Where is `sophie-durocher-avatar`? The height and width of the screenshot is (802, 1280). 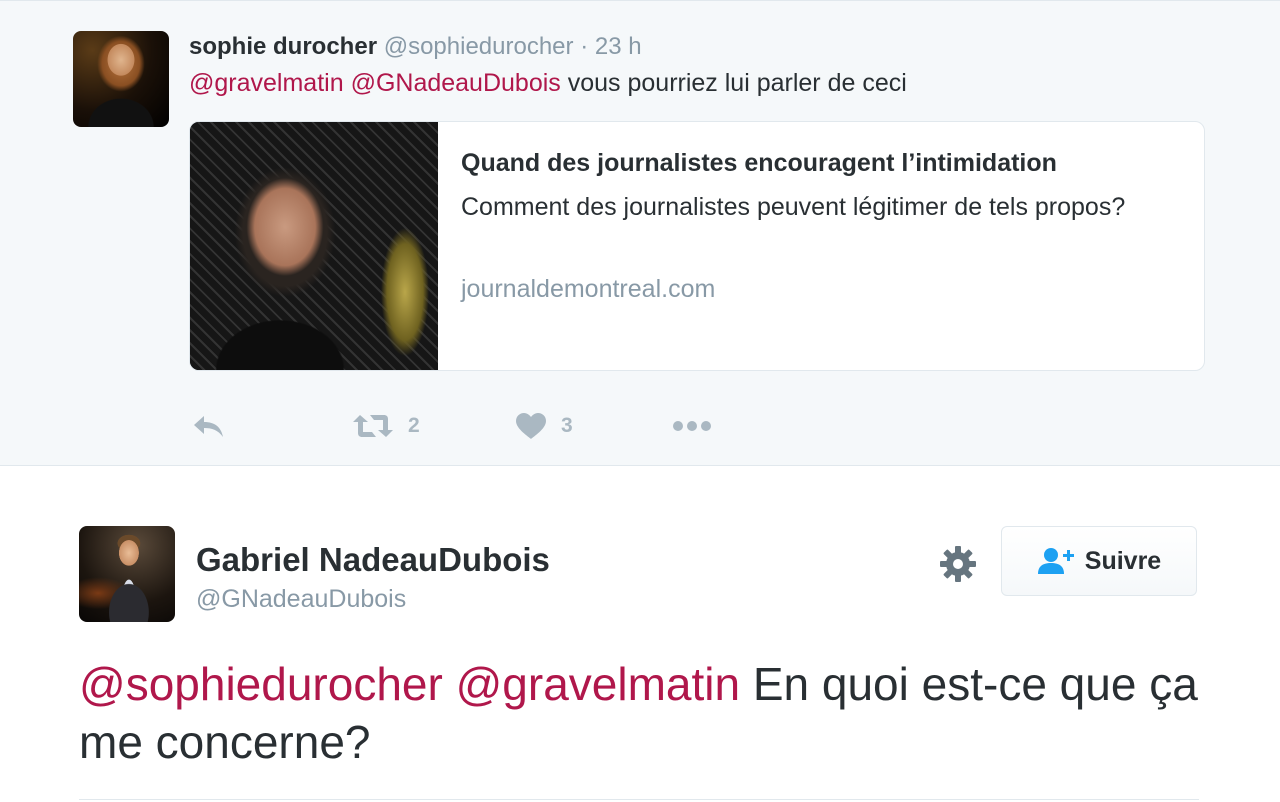 sophie-durocher-avatar is located at coordinates (121, 79).